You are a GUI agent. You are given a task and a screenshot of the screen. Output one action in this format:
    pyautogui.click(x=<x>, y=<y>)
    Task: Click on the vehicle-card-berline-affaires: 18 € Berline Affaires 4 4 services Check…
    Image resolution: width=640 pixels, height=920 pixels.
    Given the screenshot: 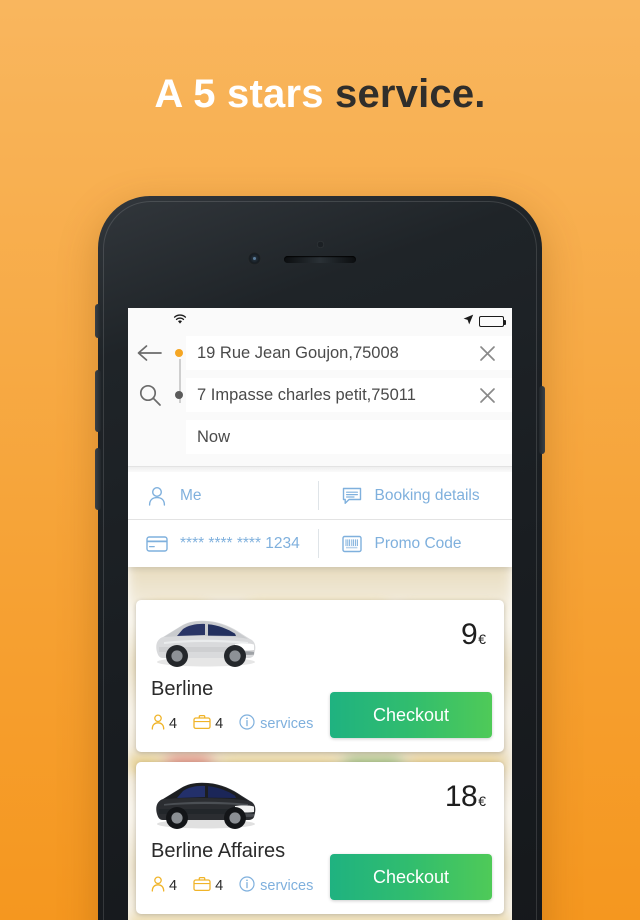 What is the action you would take?
    pyautogui.click(x=320, y=838)
    